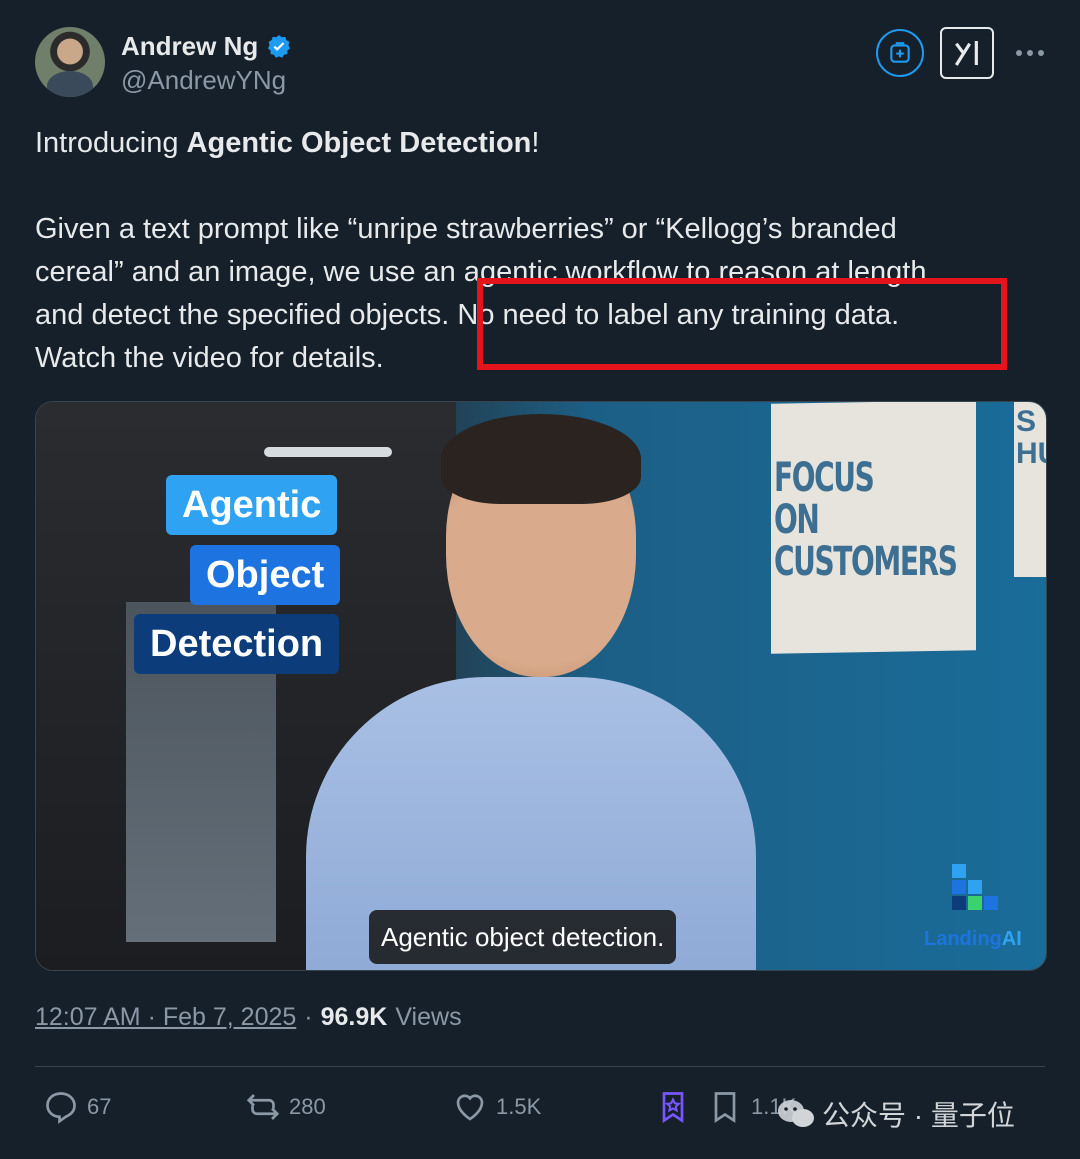 This screenshot has height=1159, width=1080. Describe the element at coordinates (189, 46) in the screenshot. I see `author-name: Andrew Ng` at that location.